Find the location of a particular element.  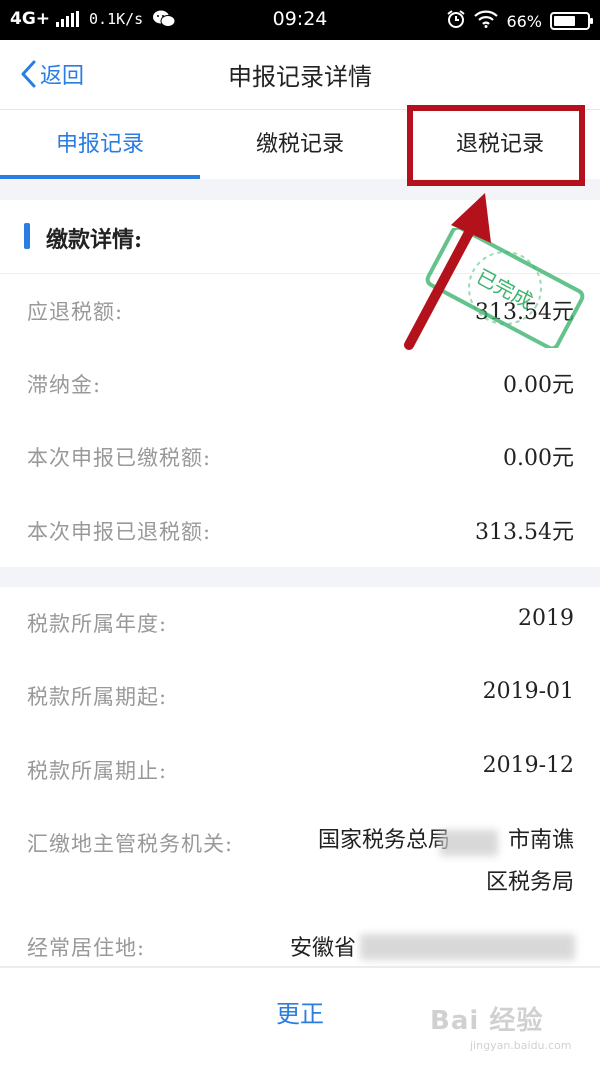

tab-bar: 申报记录 缴税记录 退税记录 is located at coordinates (300, 145).